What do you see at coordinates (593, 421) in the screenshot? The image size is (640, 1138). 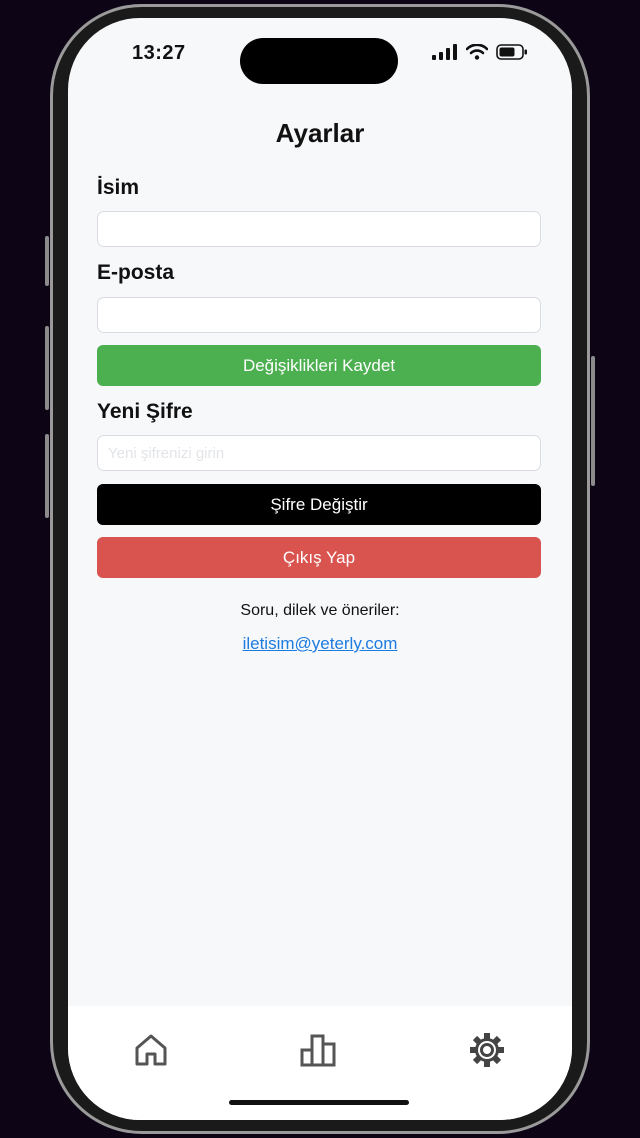 I see `power-button` at bounding box center [593, 421].